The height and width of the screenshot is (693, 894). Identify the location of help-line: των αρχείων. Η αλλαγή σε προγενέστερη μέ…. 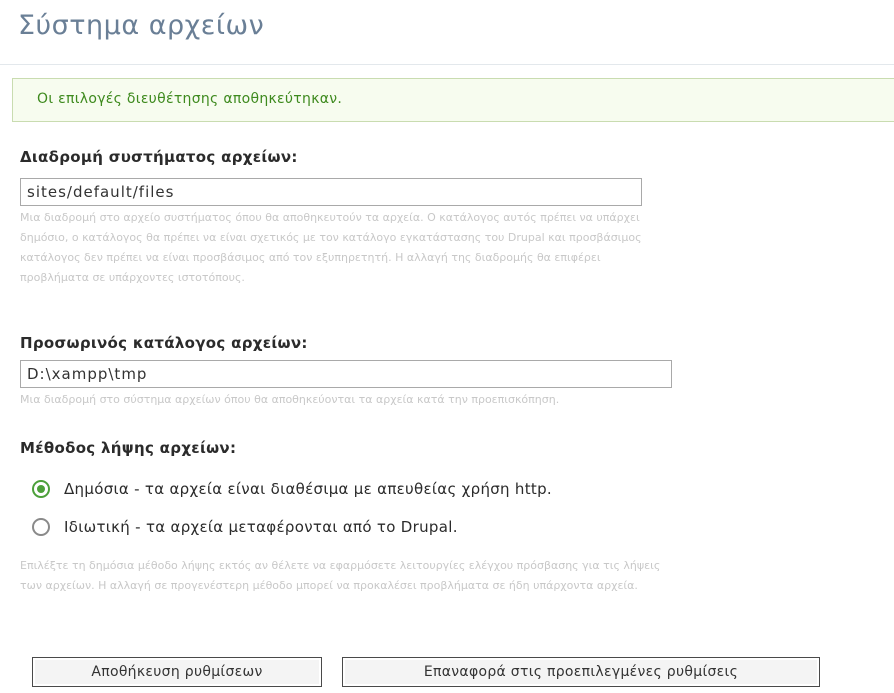
(329, 585).